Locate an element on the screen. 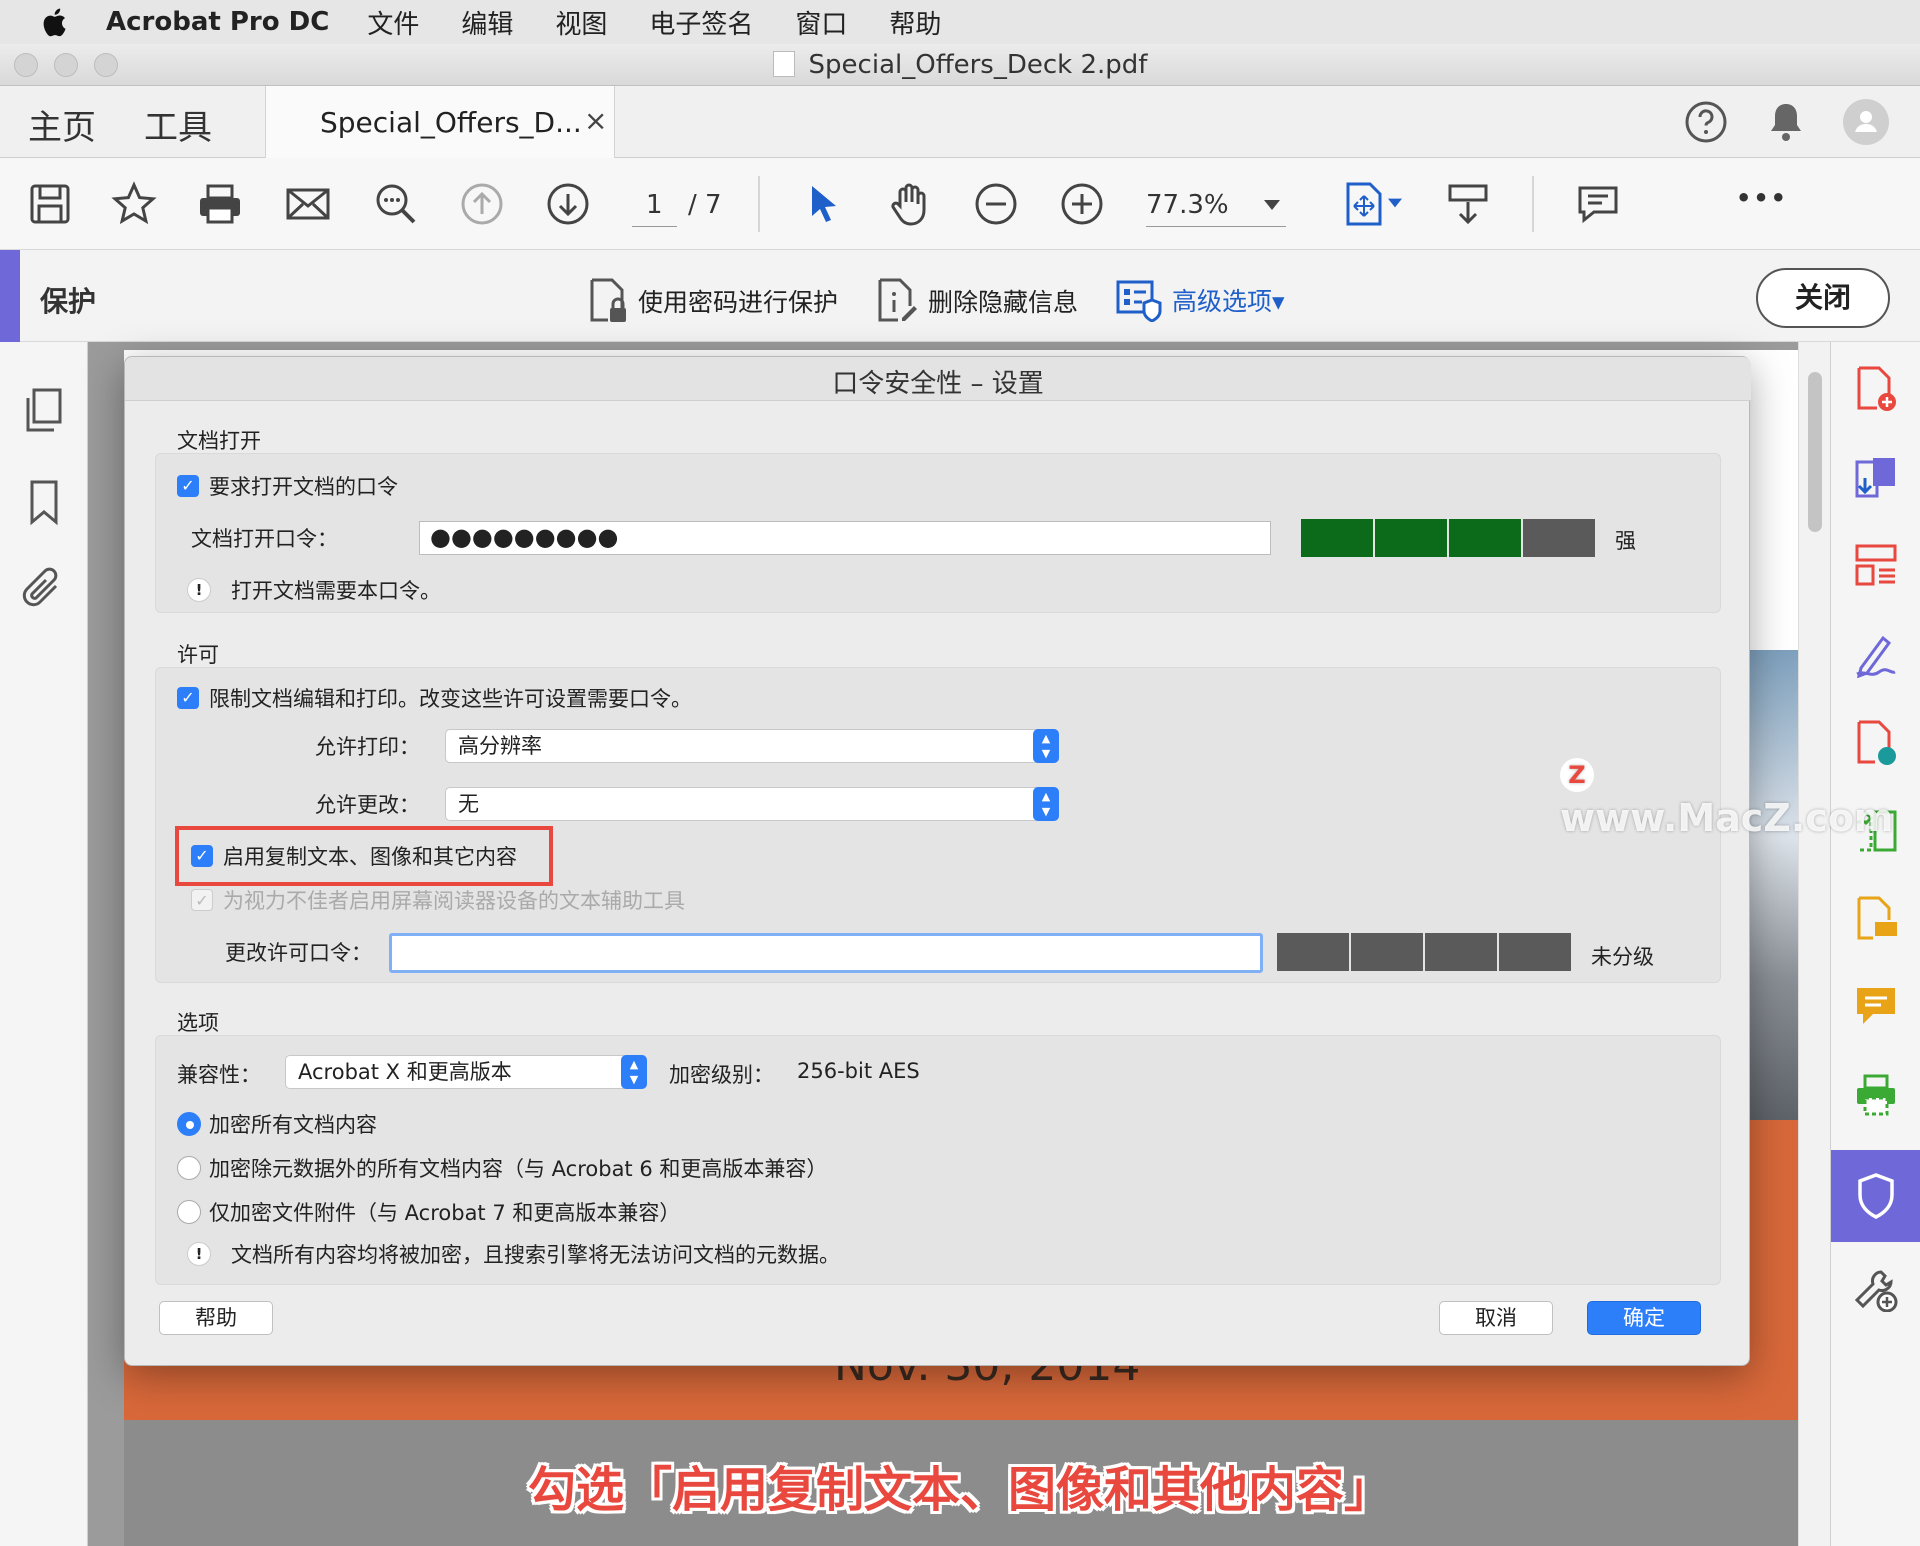 The height and width of the screenshot is (1546, 1920). select-stepper-icon: ▲ ▼ is located at coordinates (1046, 804).